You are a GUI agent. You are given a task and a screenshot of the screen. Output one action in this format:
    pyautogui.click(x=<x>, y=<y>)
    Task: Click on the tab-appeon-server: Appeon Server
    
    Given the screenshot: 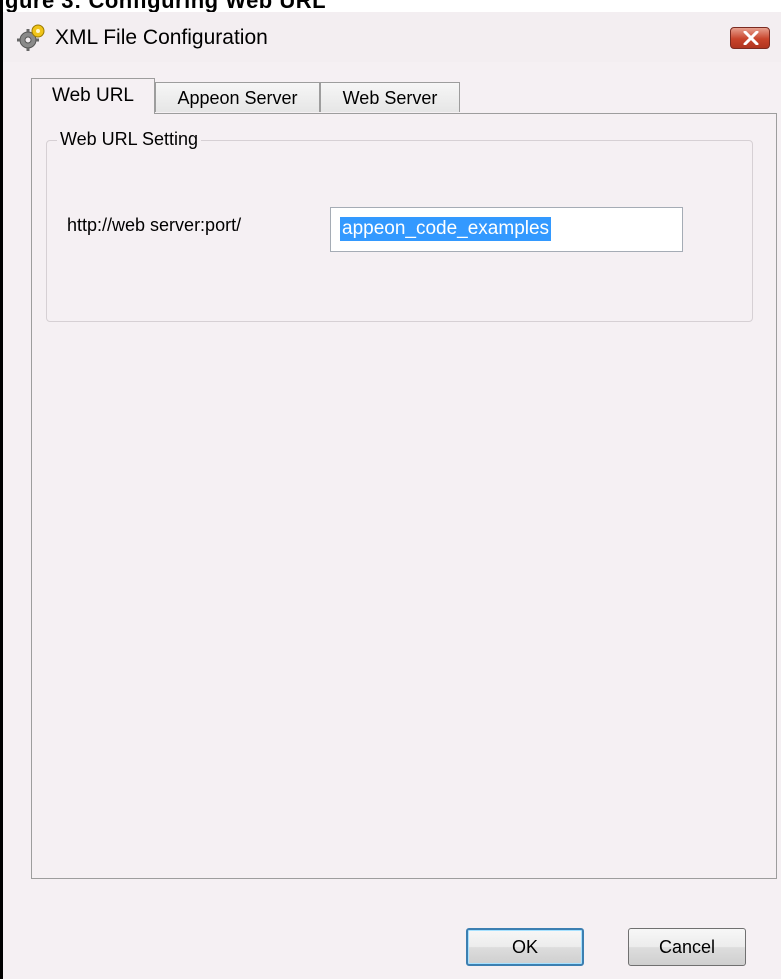 What is the action you would take?
    pyautogui.click(x=237, y=97)
    